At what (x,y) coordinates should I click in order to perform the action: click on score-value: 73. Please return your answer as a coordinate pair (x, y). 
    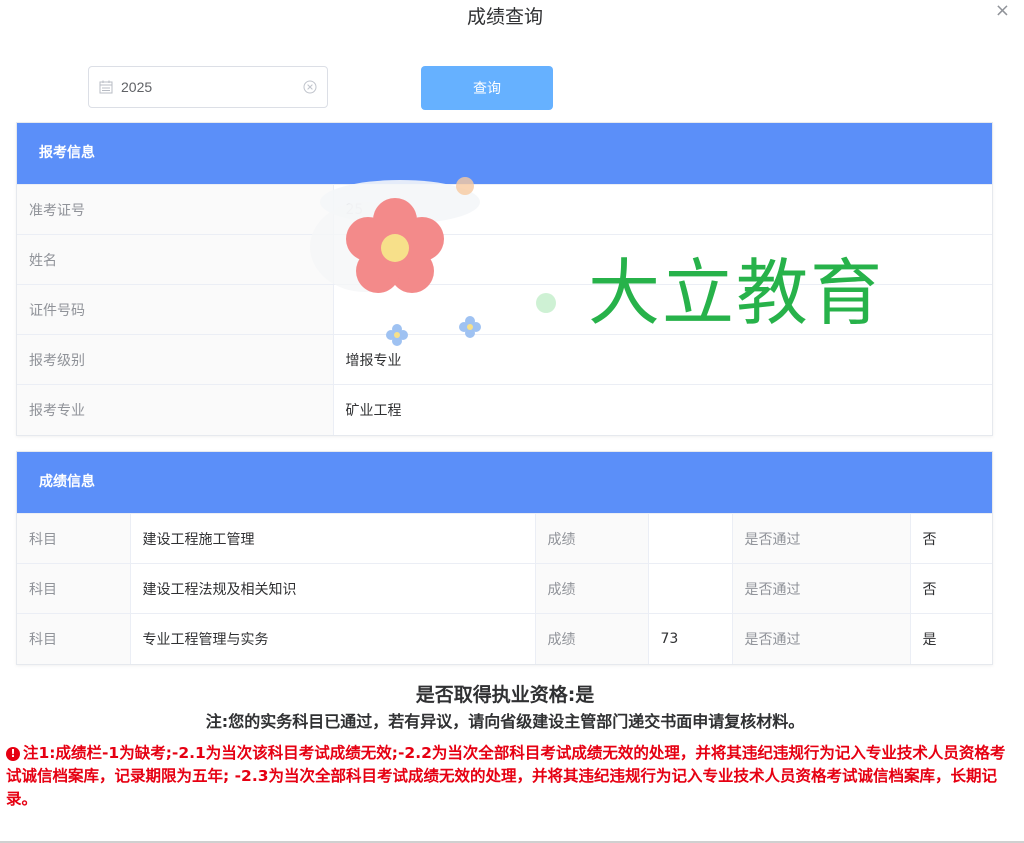
    Looking at the image, I should click on (689, 638).